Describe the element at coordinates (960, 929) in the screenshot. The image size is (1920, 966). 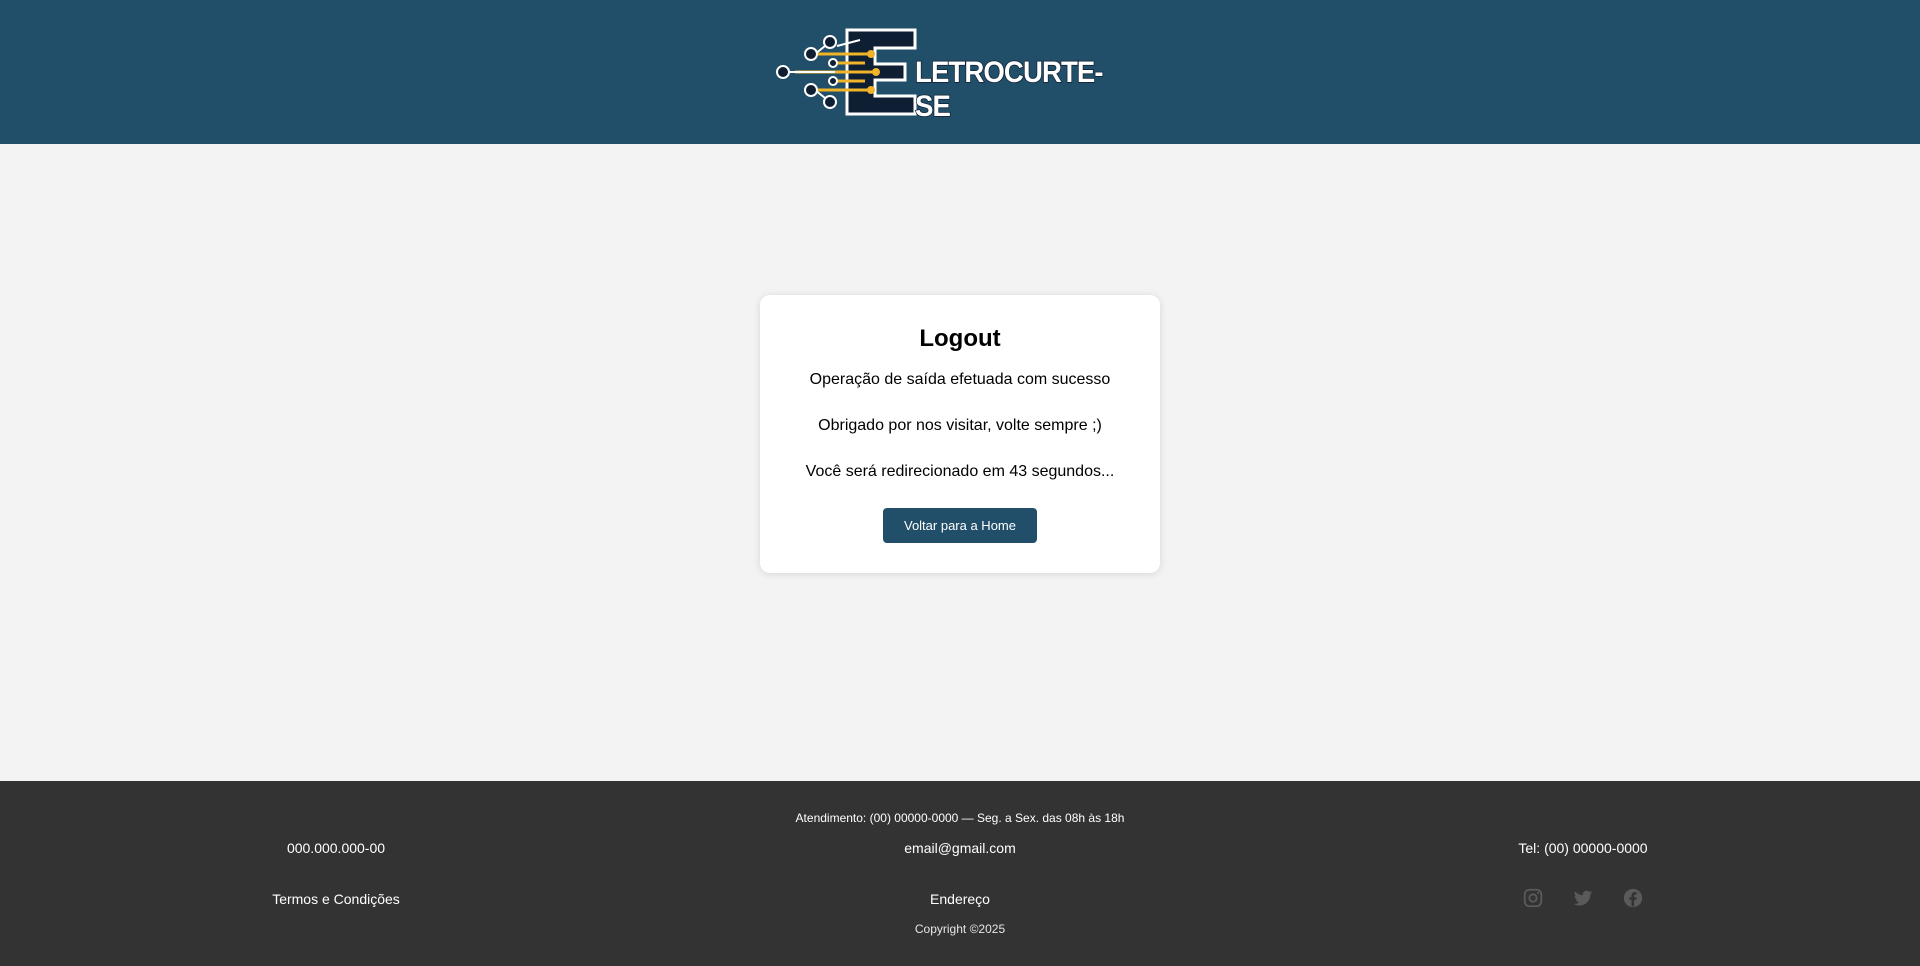
I see `footer-copyright: Copyright ©2025` at that location.